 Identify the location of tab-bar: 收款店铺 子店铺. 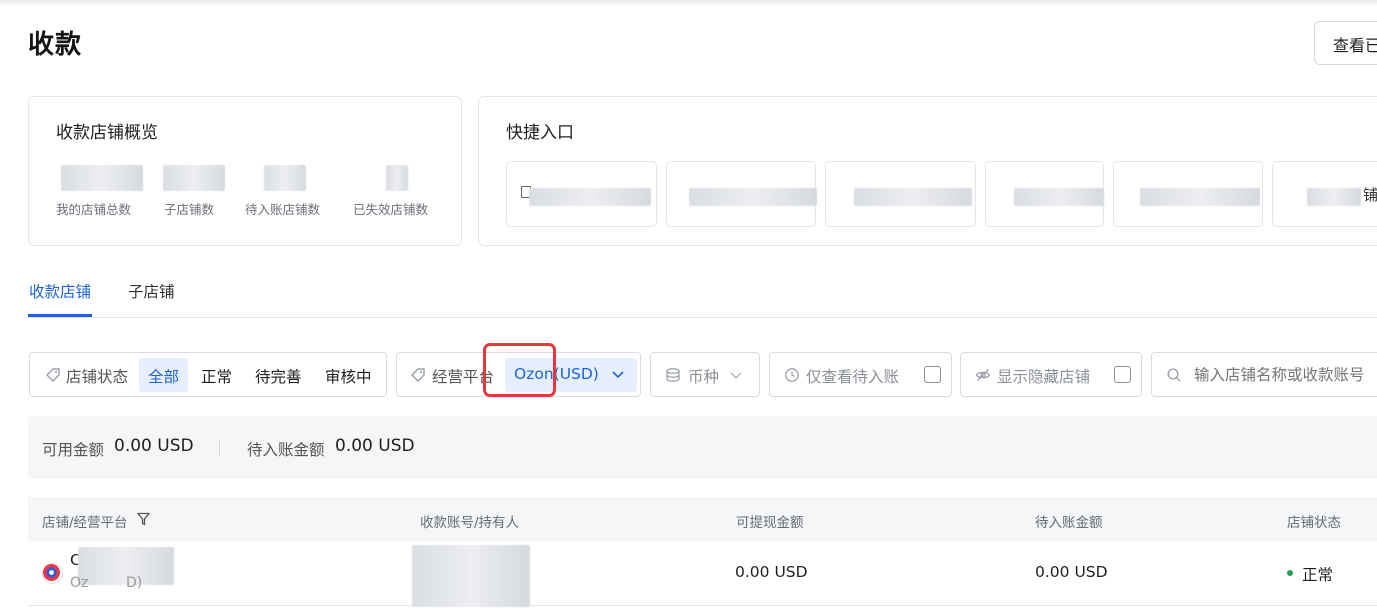
(702, 294).